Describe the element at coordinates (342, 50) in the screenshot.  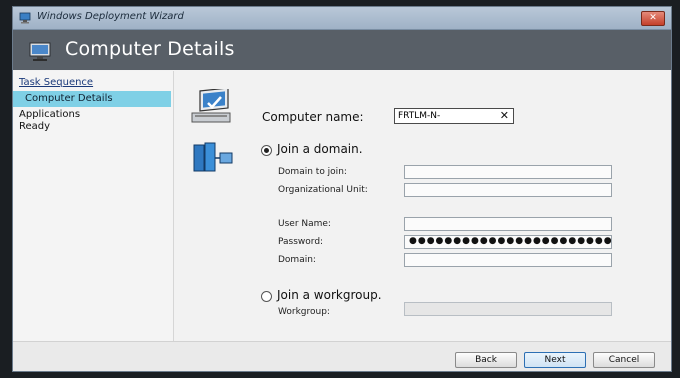
I see `page-header: Computer Details` at that location.